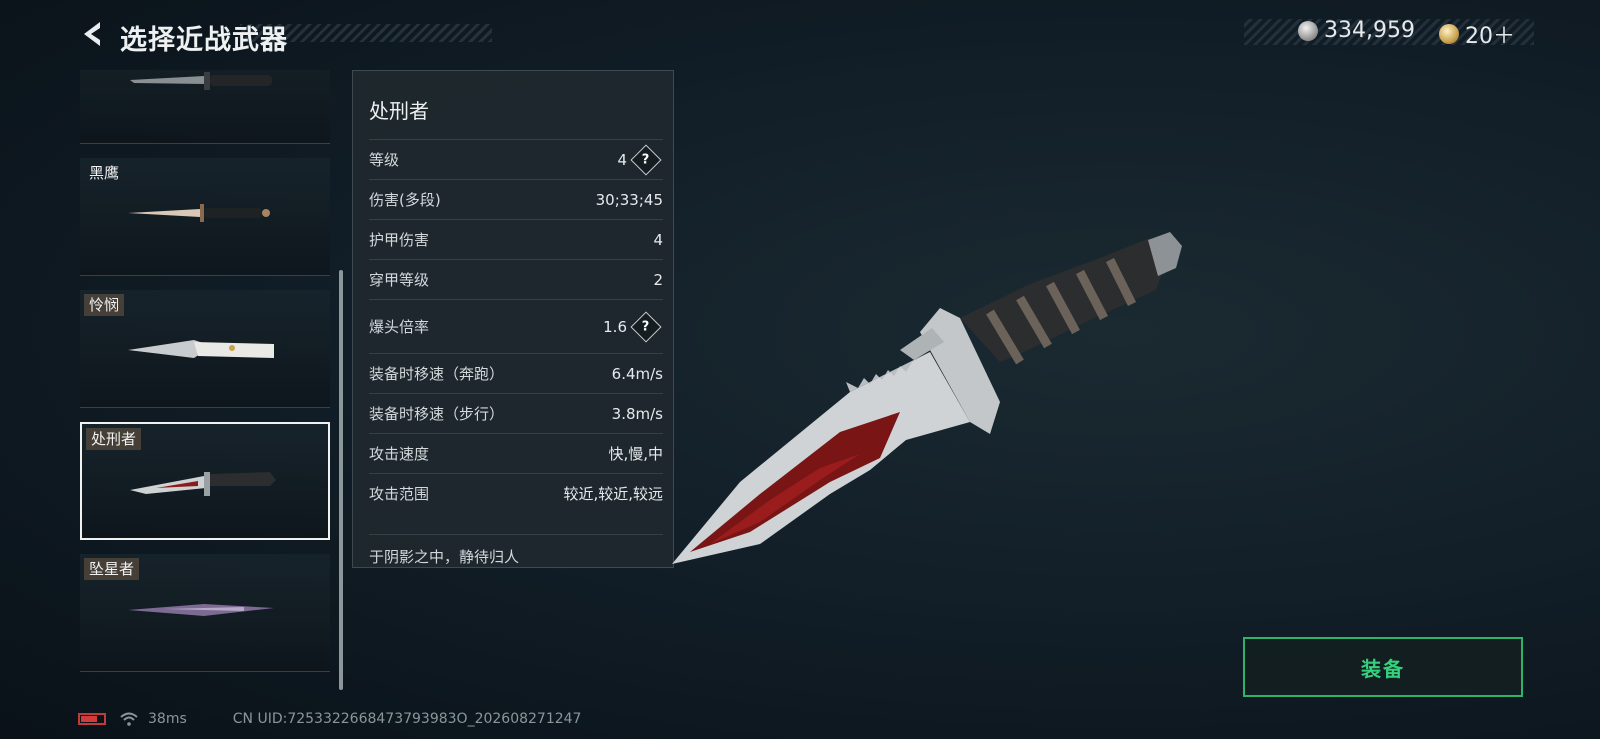 The height and width of the screenshot is (739, 1600). I want to click on weapon-card-name: 黑鹰, so click(104, 173).